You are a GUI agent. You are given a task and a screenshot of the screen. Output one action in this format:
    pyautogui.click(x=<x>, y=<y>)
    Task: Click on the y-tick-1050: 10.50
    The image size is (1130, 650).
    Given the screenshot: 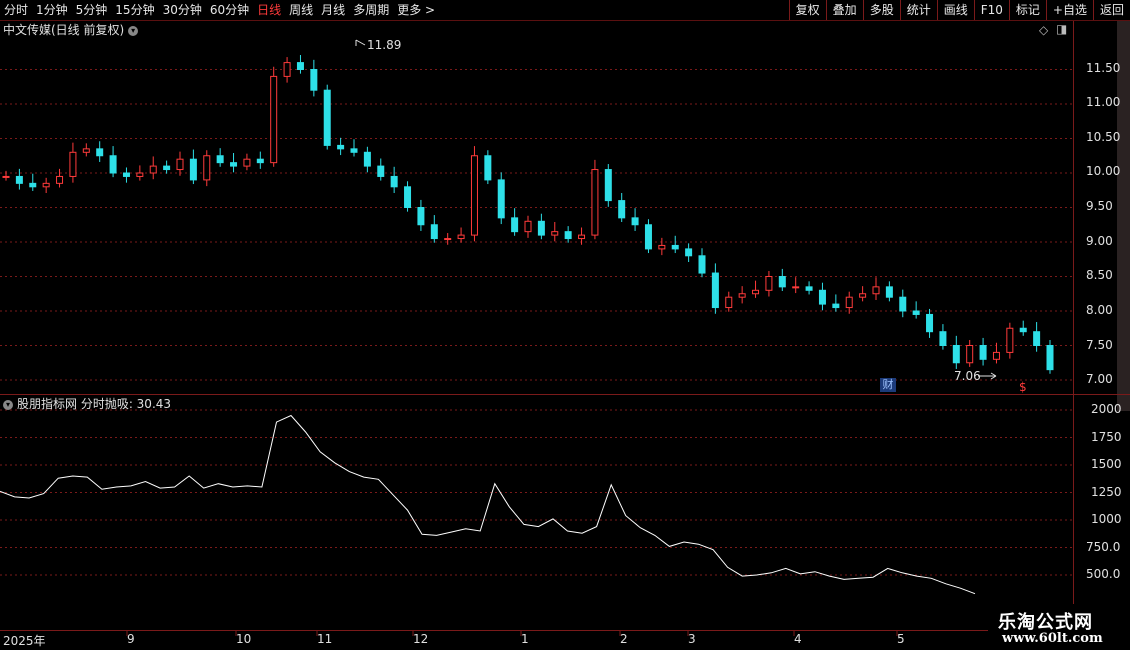 What is the action you would take?
    pyautogui.click(x=1103, y=137)
    